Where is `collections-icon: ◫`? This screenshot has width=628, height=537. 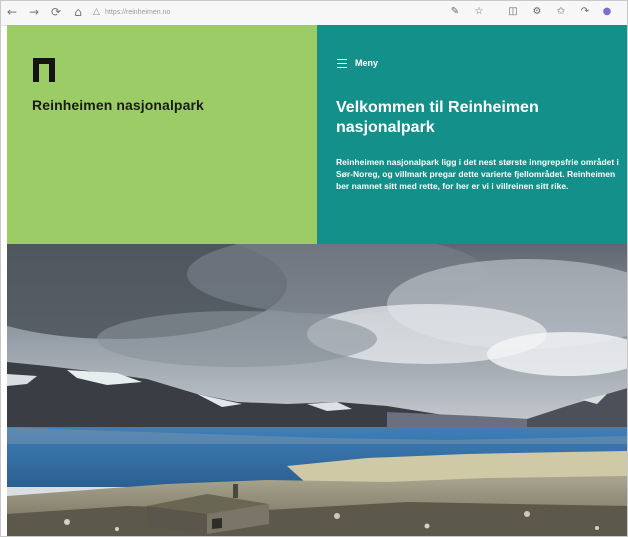 collections-icon: ◫ is located at coordinates (513, 12).